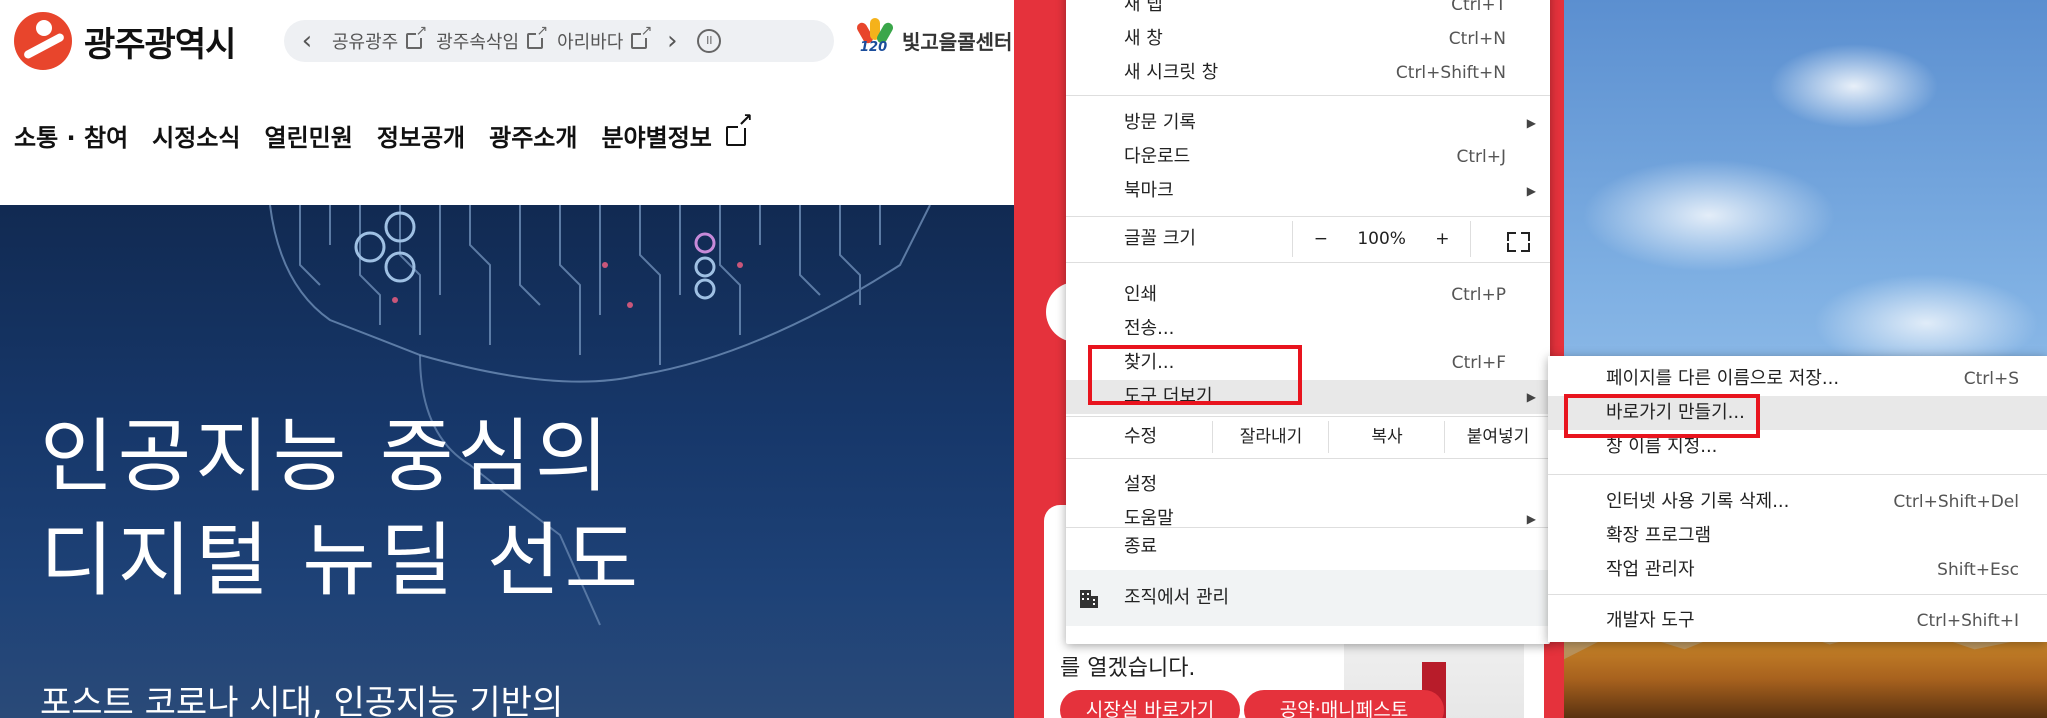 The width and height of the screenshot is (2047, 718). I want to click on hero-title-line: 디지털 뉴딜 선도, so click(341, 560).